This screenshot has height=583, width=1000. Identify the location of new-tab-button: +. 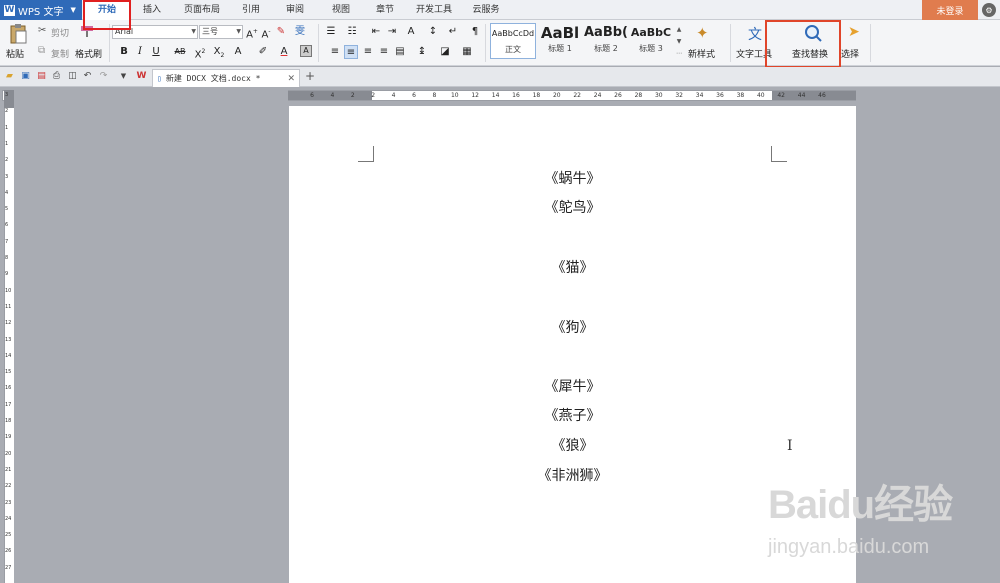
(310, 76).